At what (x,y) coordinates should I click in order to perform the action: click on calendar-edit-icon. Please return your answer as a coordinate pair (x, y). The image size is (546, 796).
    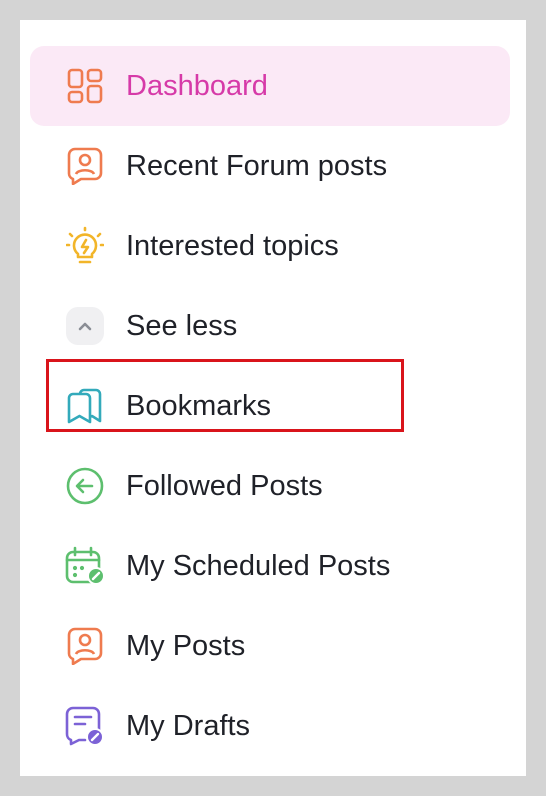
    Looking at the image, I should click on (85, 566).